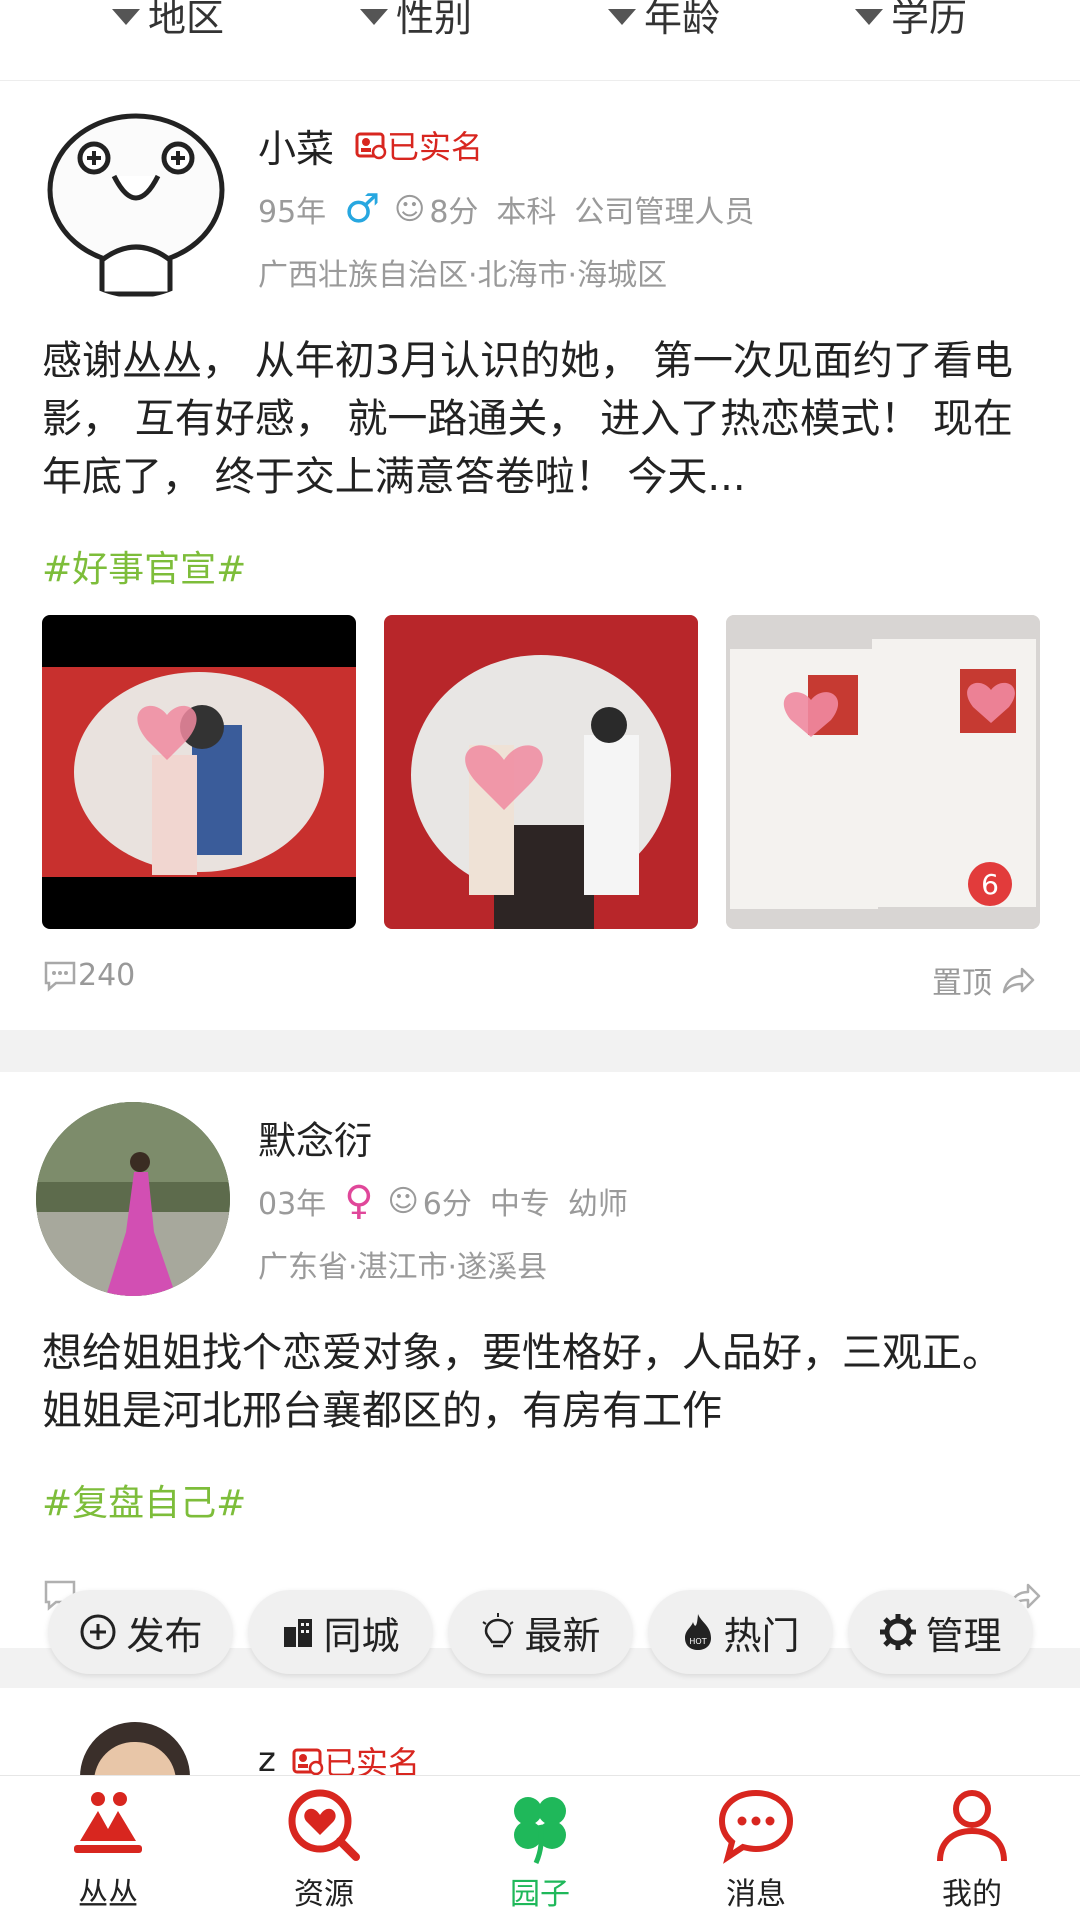 Image resolution: width=1080 pixels, height=1921 pixels. I want to click on manage-button: 管理, so click(940, 1632).